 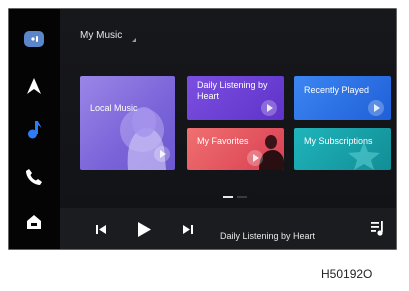 I want to click on page-indicator, so click(x=242, y=197).